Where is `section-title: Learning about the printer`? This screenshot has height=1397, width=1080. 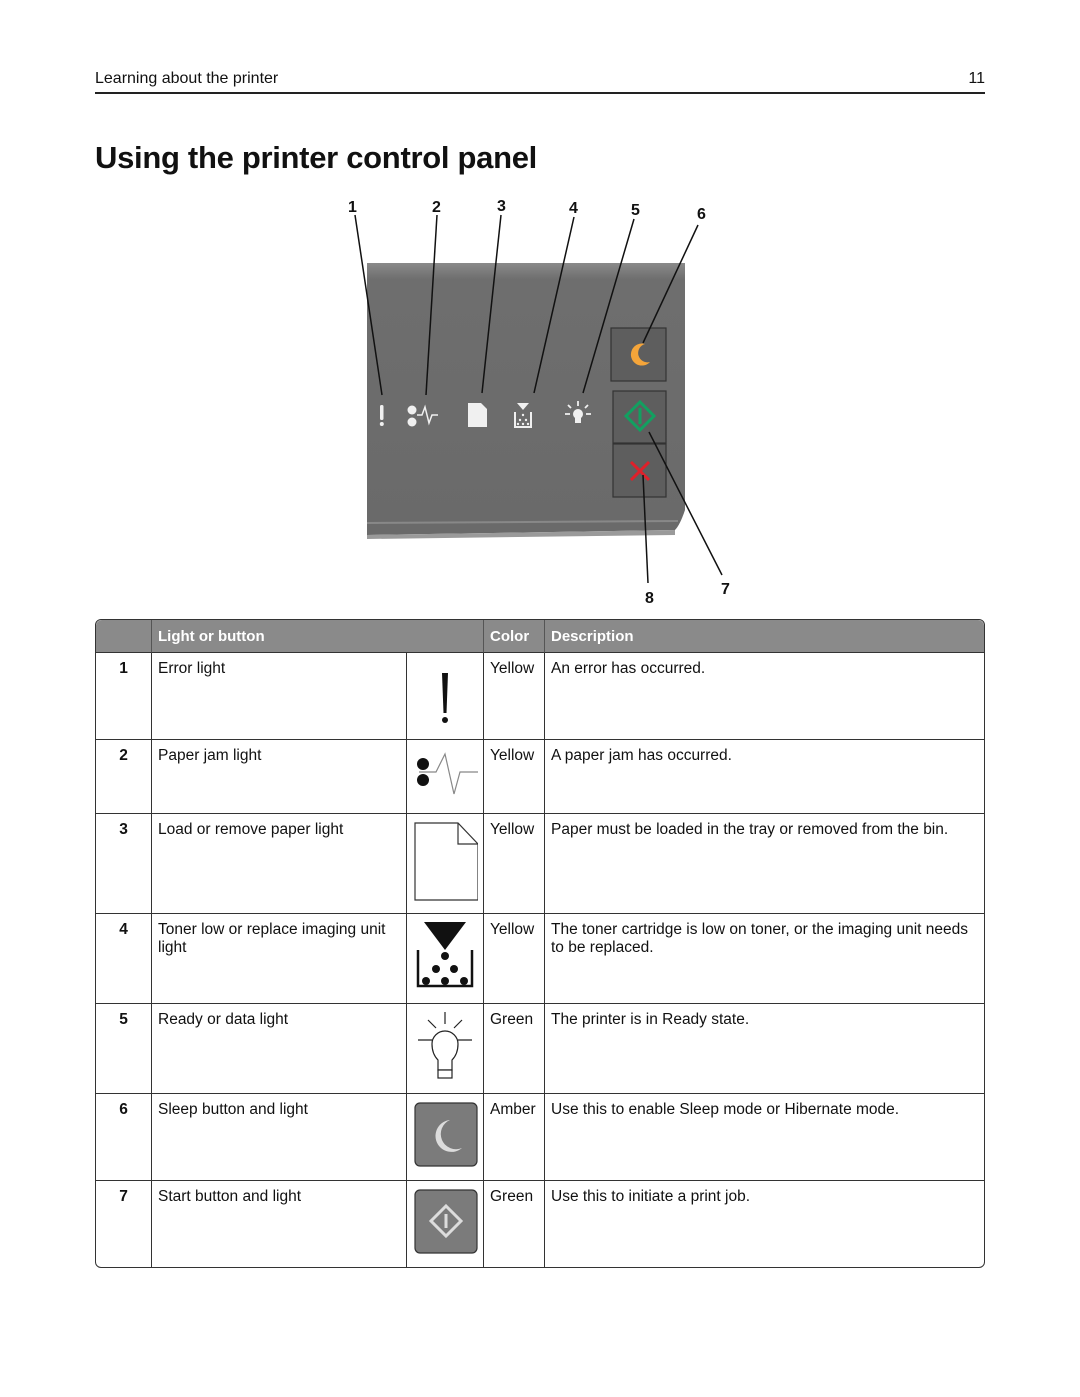
section-title: Learning about the printer is located at coordinates (187, 78).